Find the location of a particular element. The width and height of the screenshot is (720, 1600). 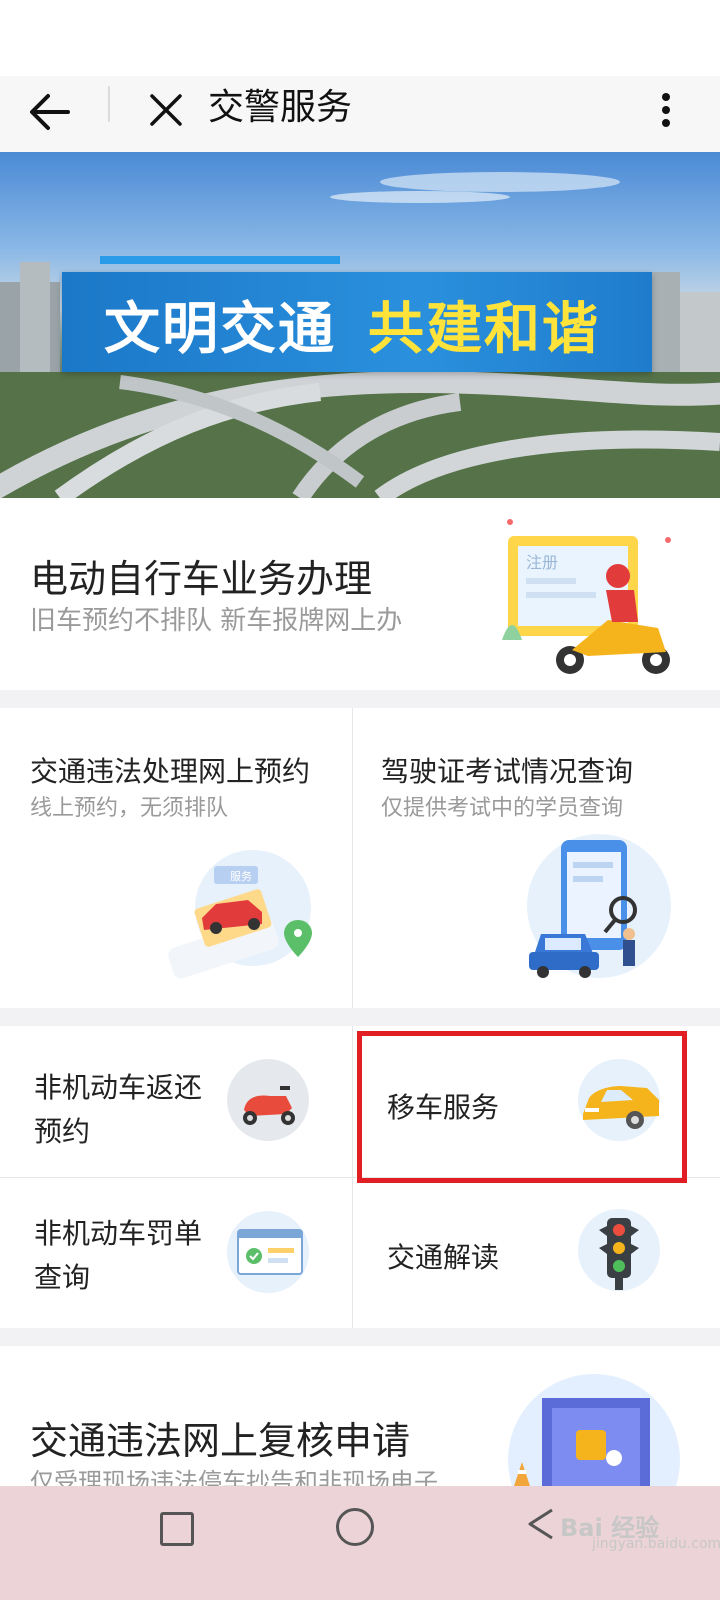

status-bar-area is located at coordinates (360, 38).